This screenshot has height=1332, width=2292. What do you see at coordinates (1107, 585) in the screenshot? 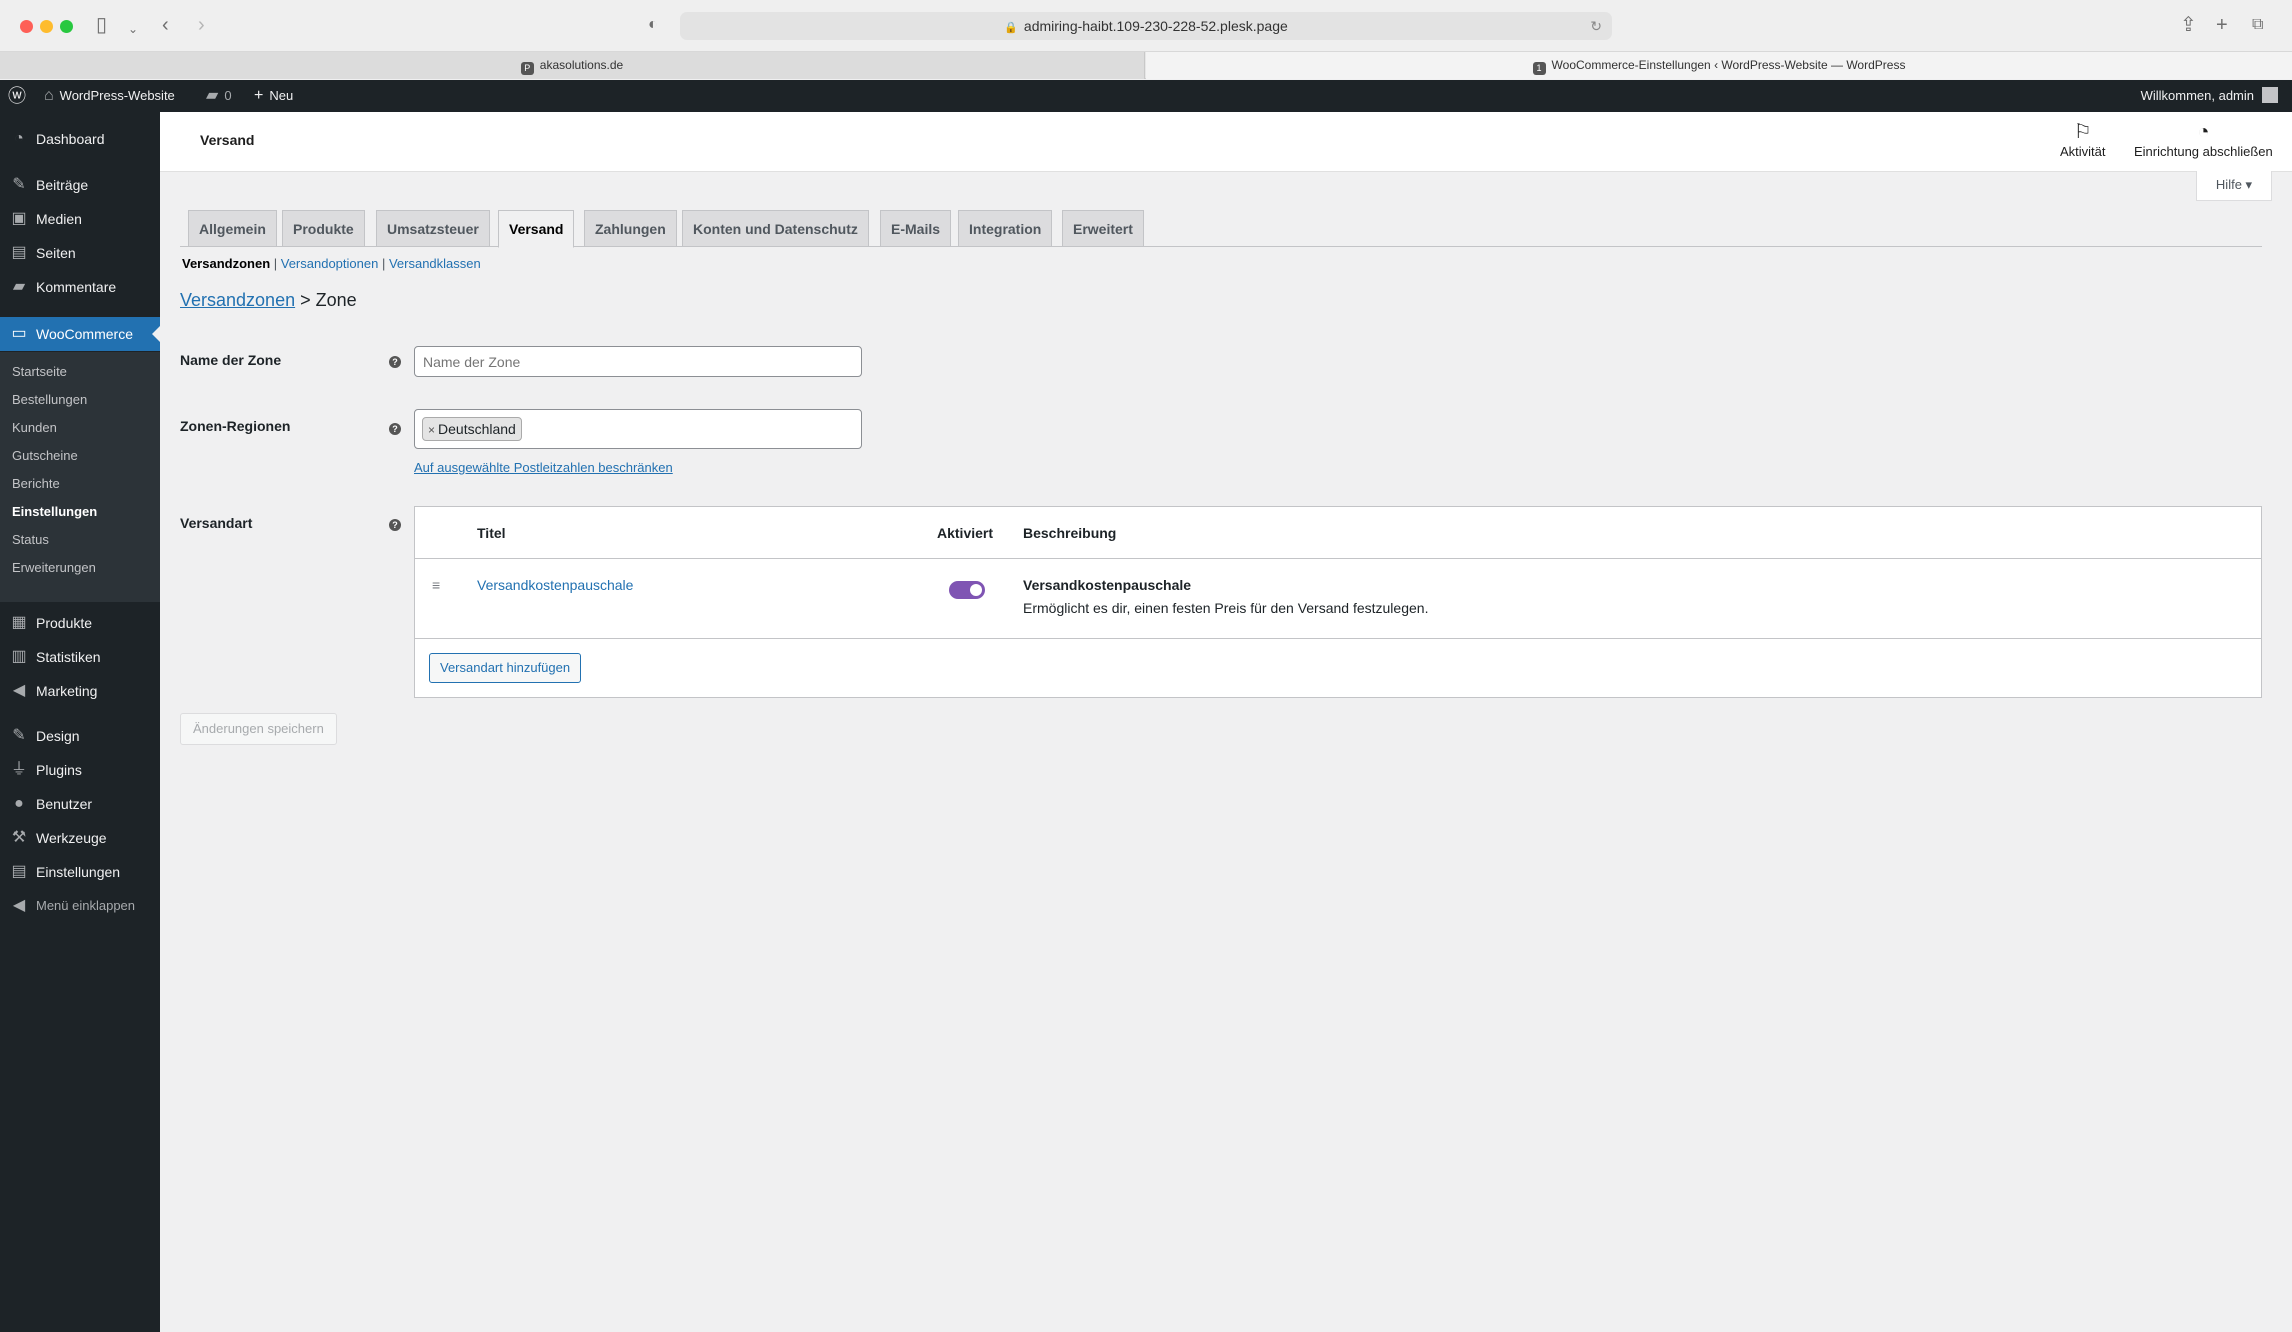
I see `method-description-title: Versandkostenpauschale` at bounding box center [1107, 585].